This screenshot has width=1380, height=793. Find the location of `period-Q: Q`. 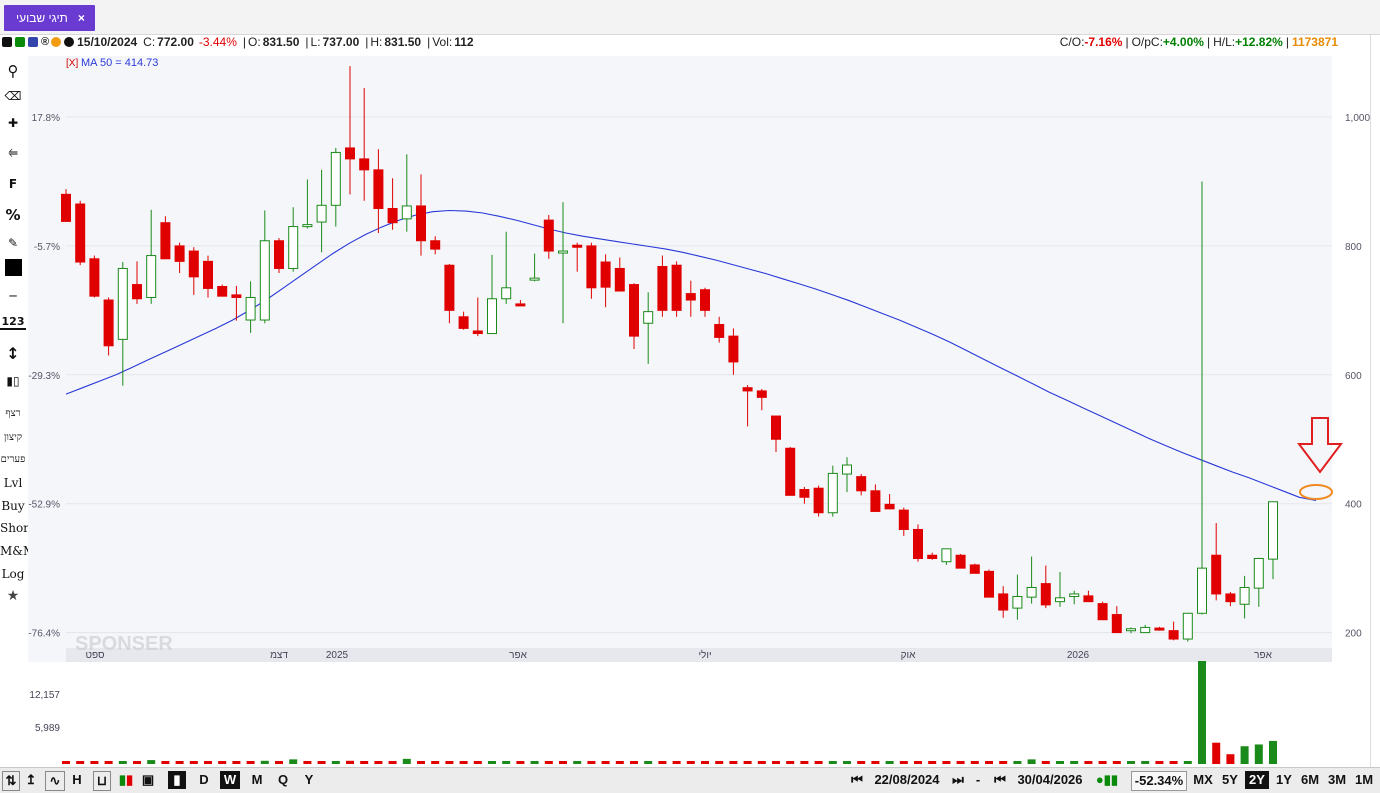

period-Q: Q is located at coordinates (283, 780).